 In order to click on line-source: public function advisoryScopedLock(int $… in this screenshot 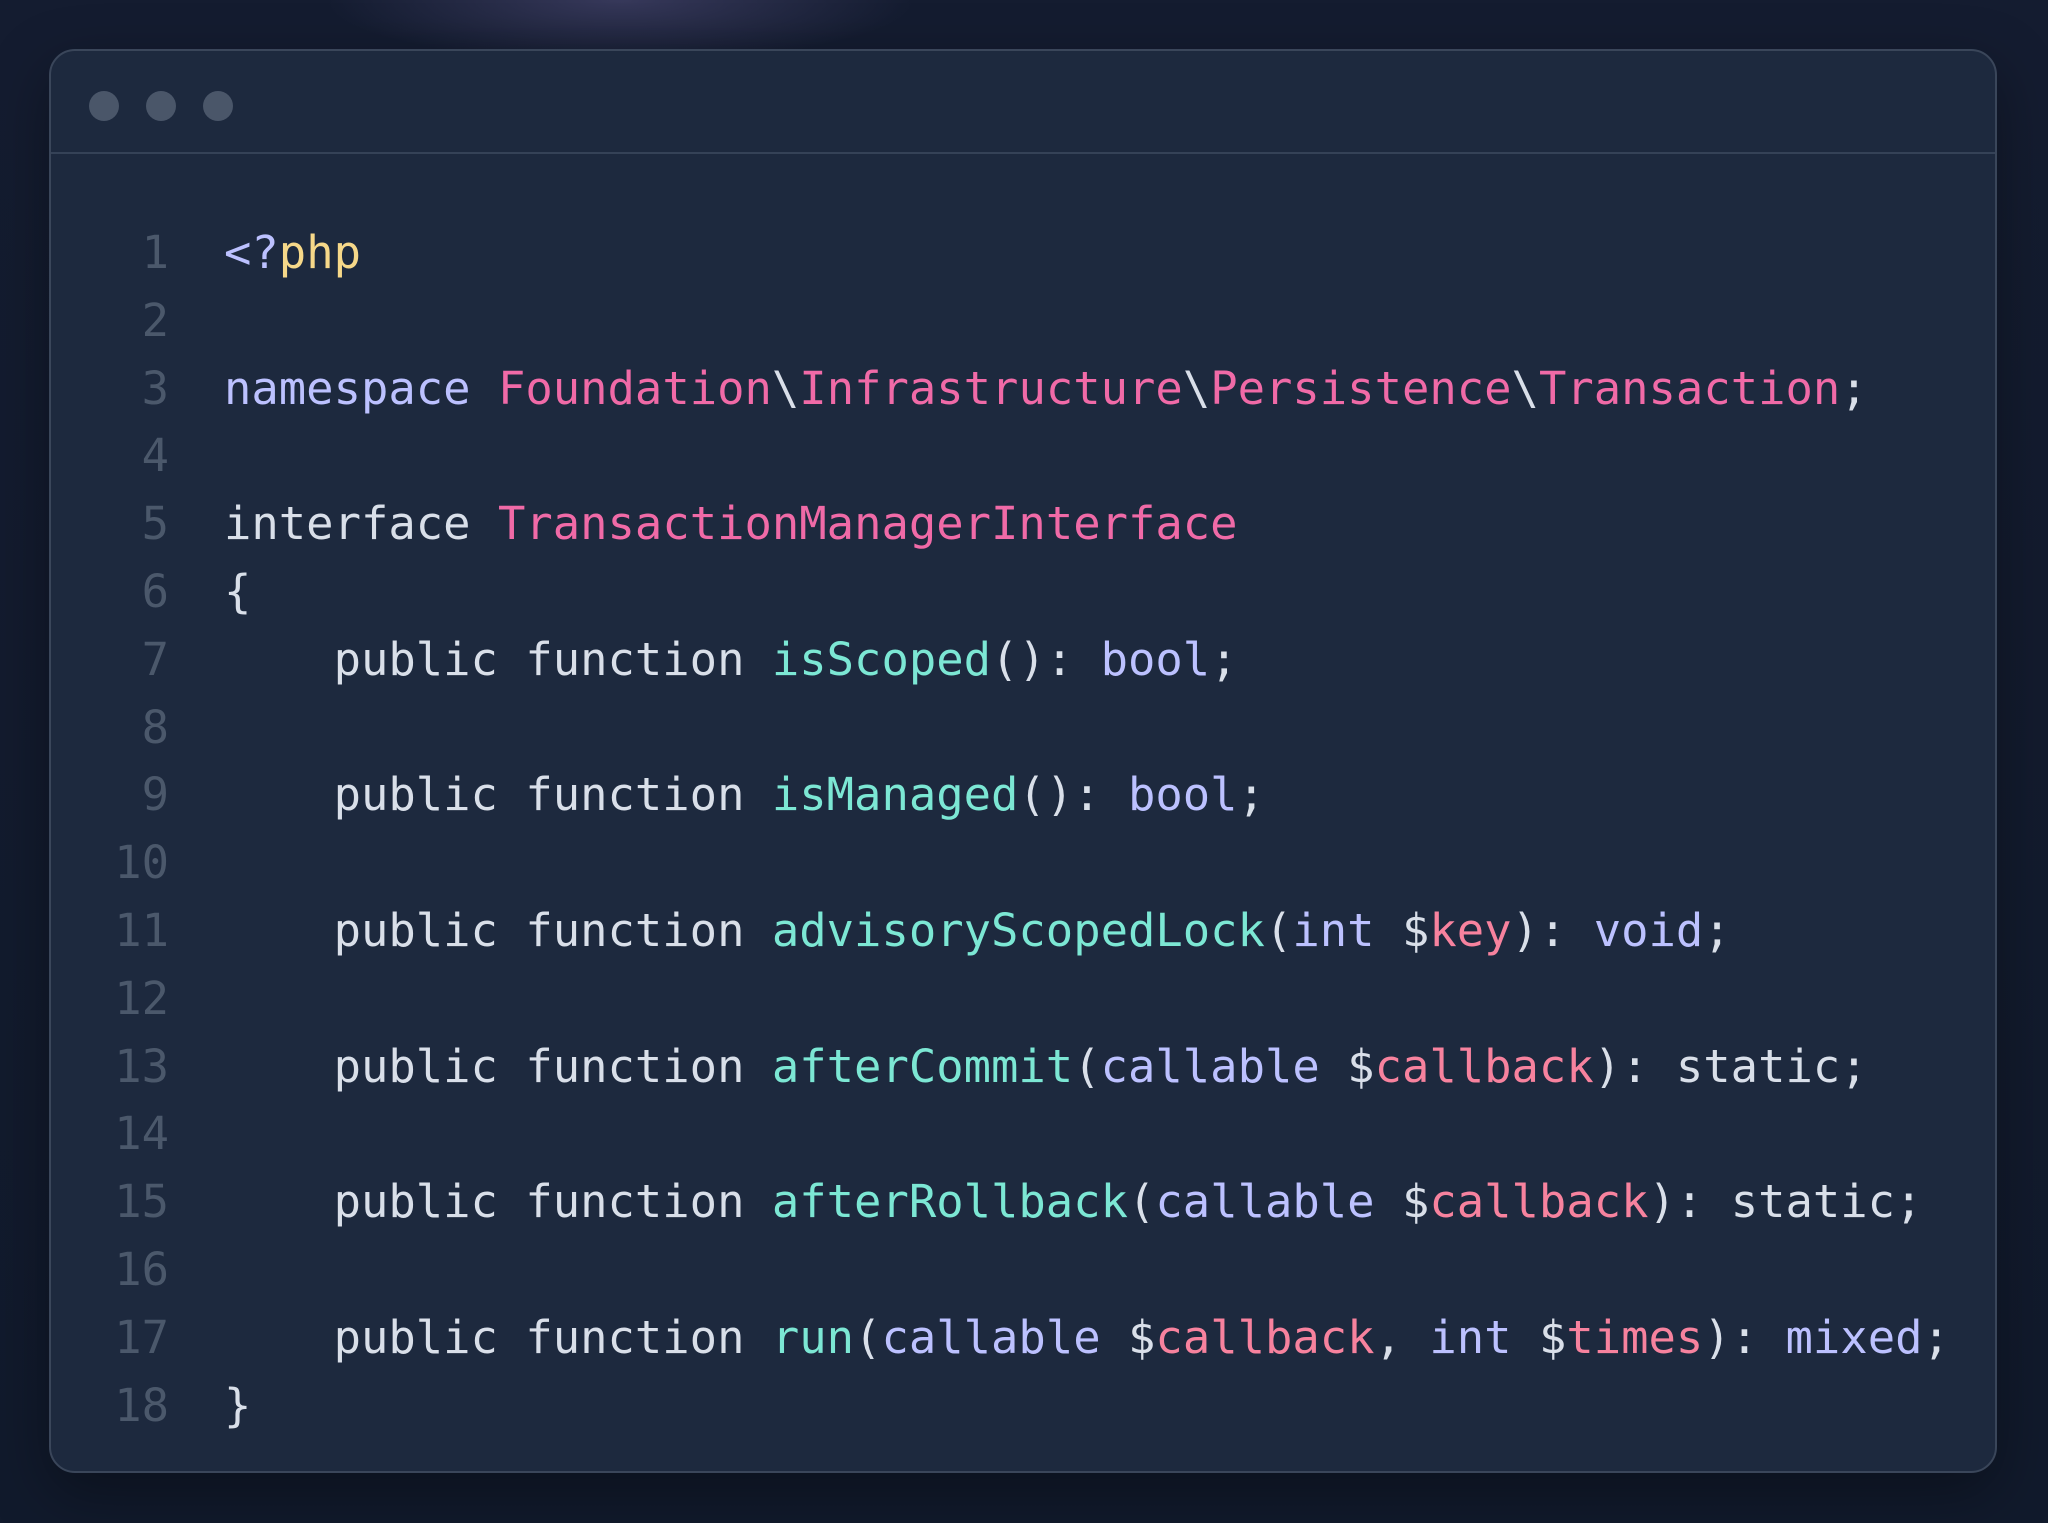, I will do `click(977, 931)`.